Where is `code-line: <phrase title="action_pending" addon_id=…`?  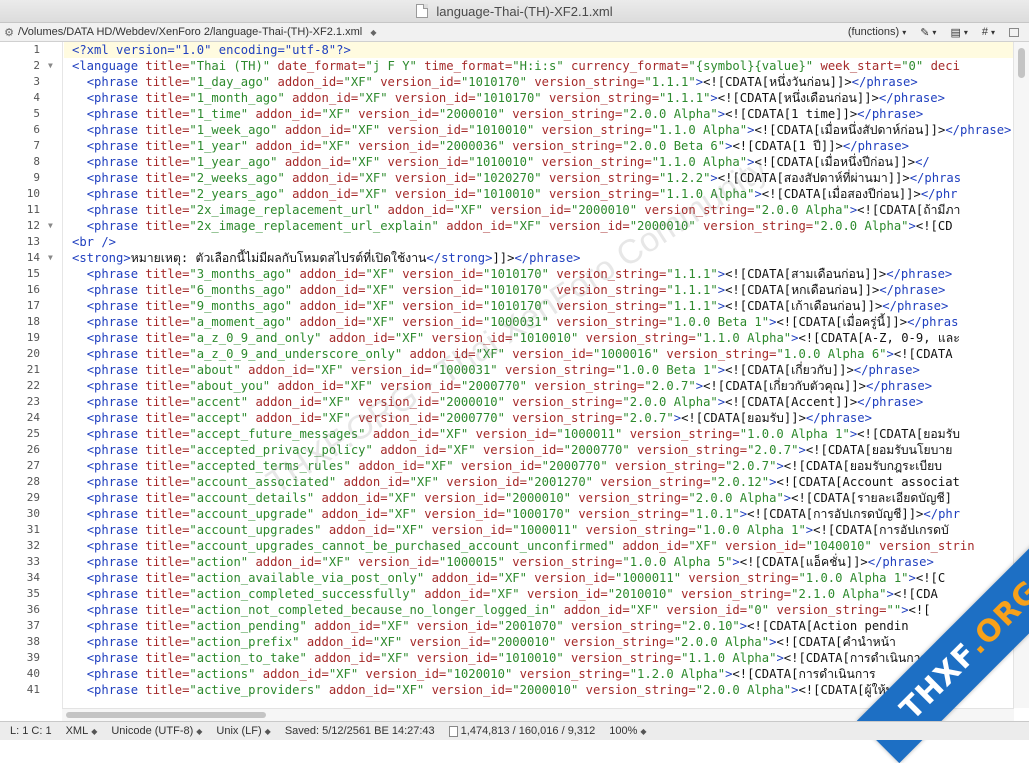
code-line: <phrase title="action_pending" addon_id=… is located at coordinates (539, 626).